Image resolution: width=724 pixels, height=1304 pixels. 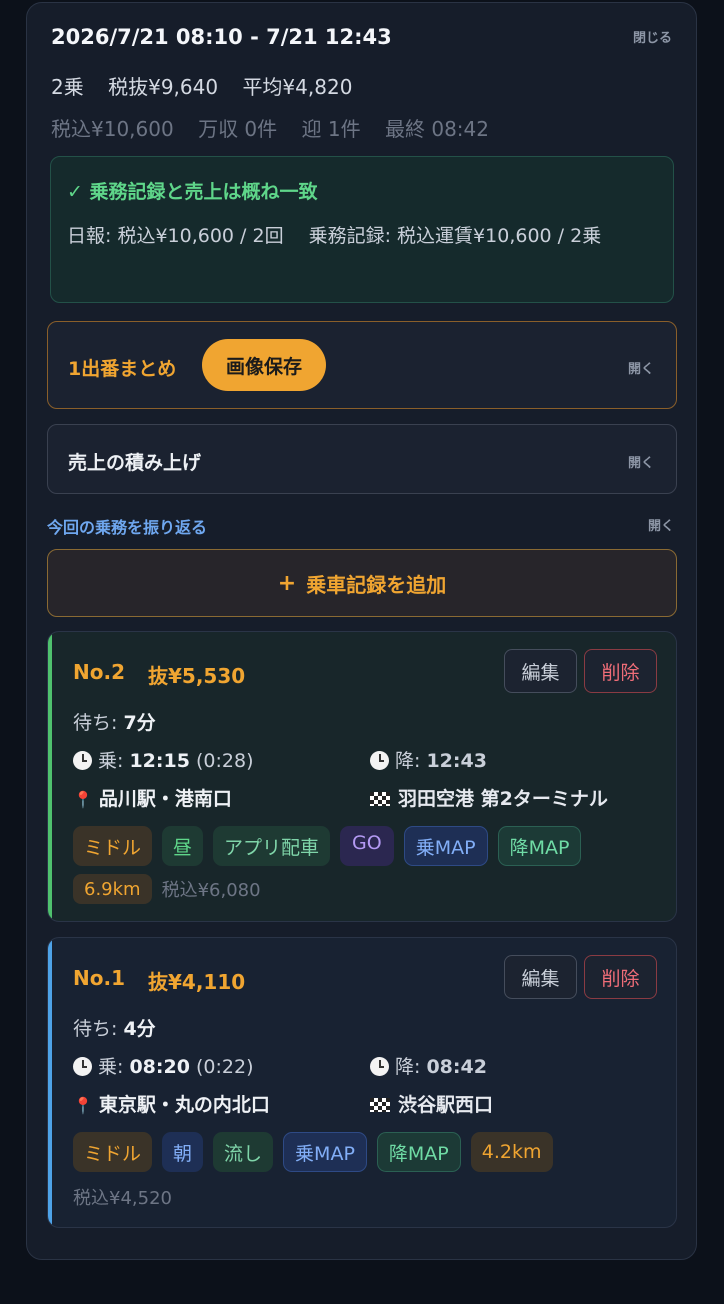 I want to click on reconciliation-title: ✓ 乗務記録と売上は概ね一致, so click(x=192, y=192).